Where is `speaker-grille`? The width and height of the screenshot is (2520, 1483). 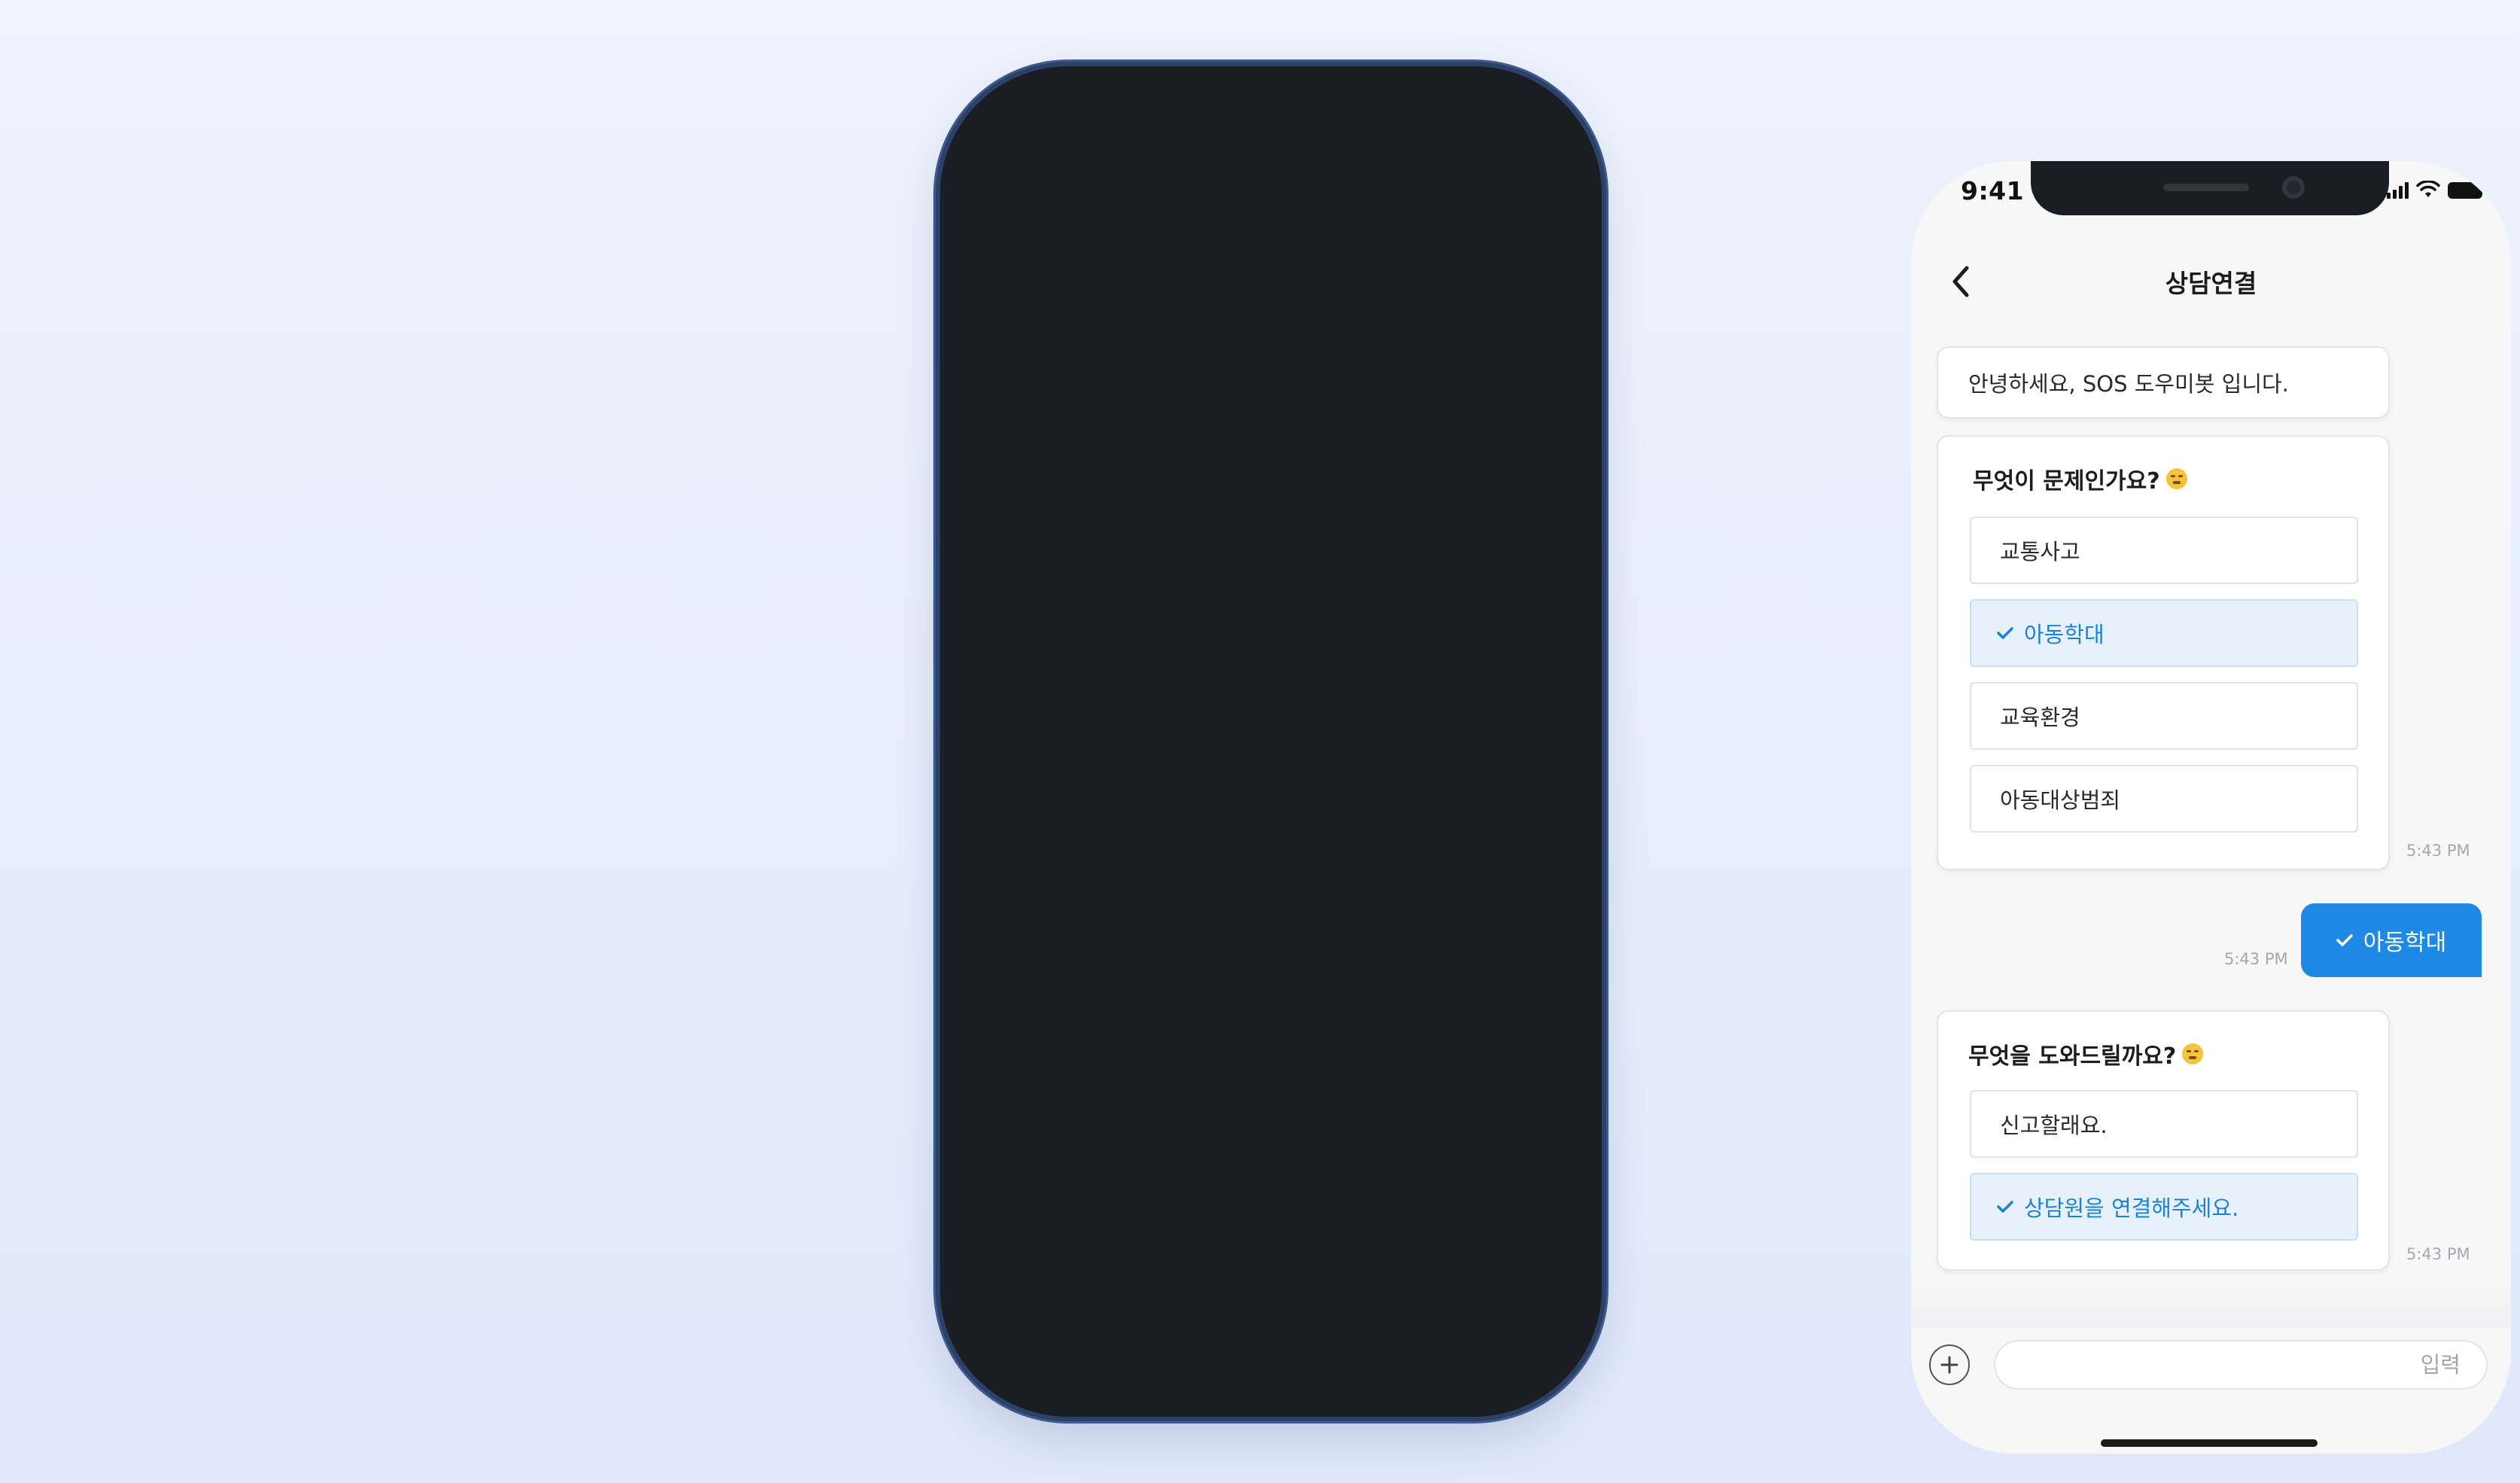 speaker-grille is located at coordinates (2206, 187).